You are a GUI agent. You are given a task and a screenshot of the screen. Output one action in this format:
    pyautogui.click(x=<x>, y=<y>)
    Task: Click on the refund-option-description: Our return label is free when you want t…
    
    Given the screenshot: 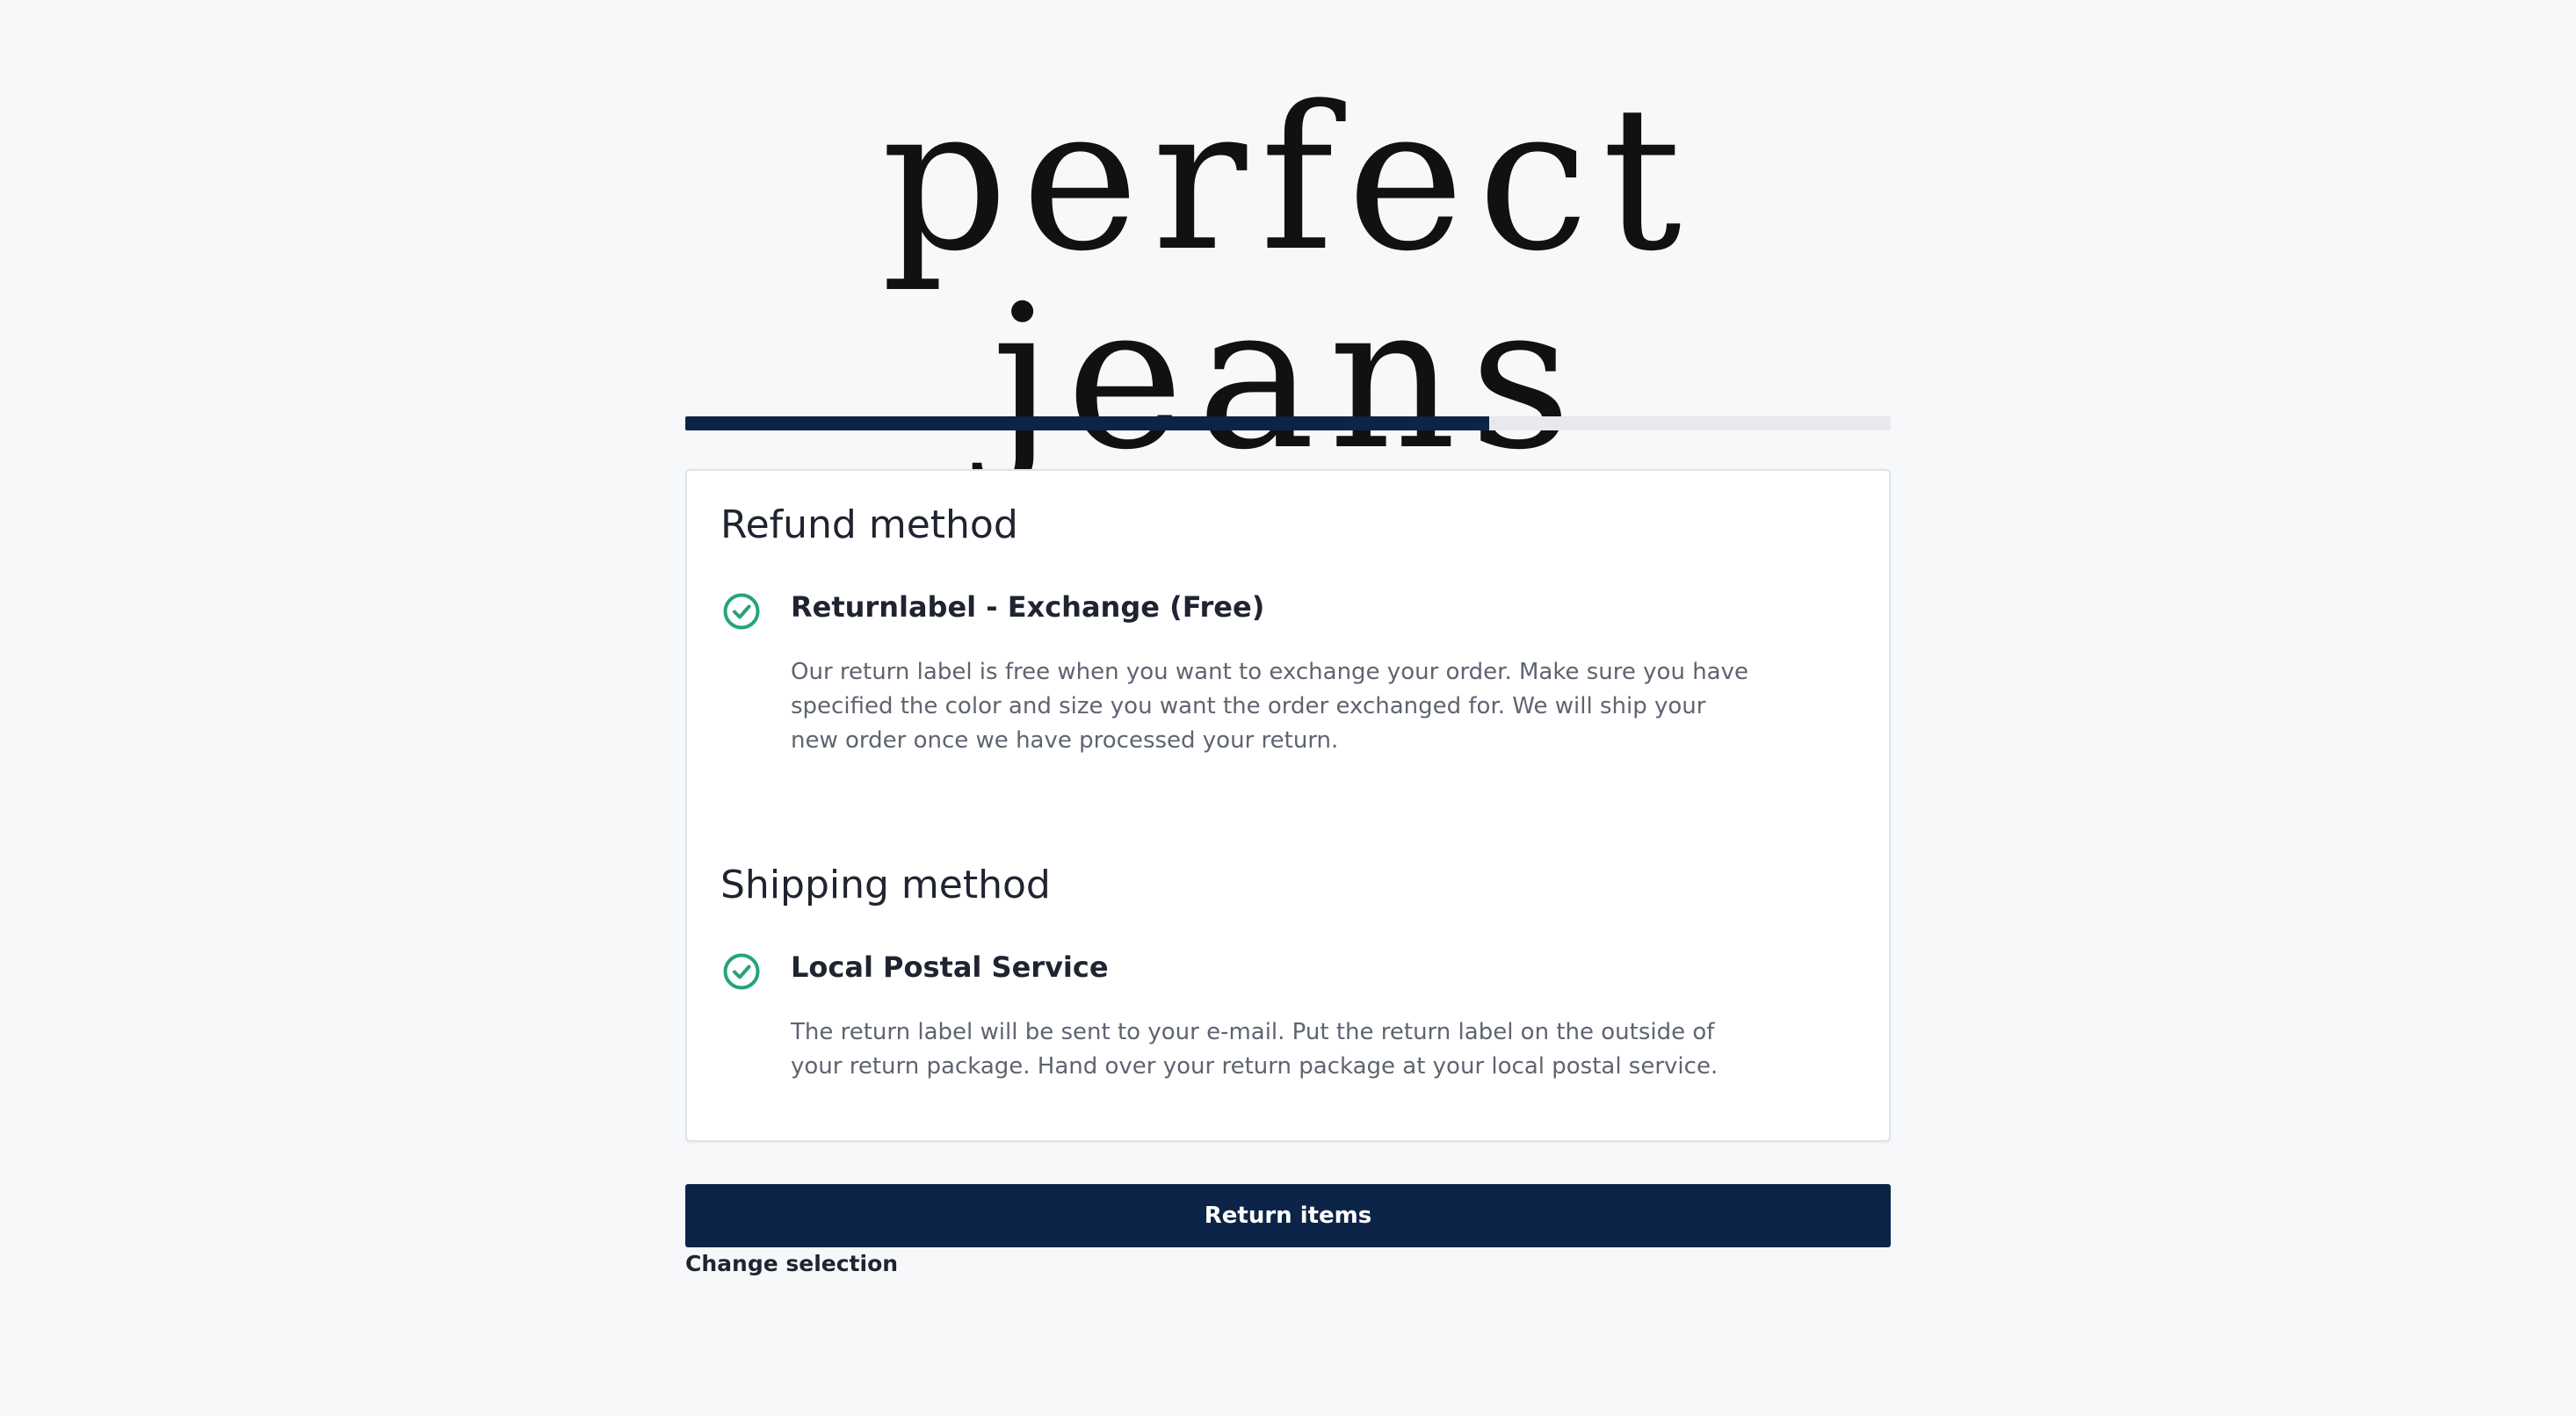 What is the action you would take?
    pyautogui.click(x=1269, y=706)
    